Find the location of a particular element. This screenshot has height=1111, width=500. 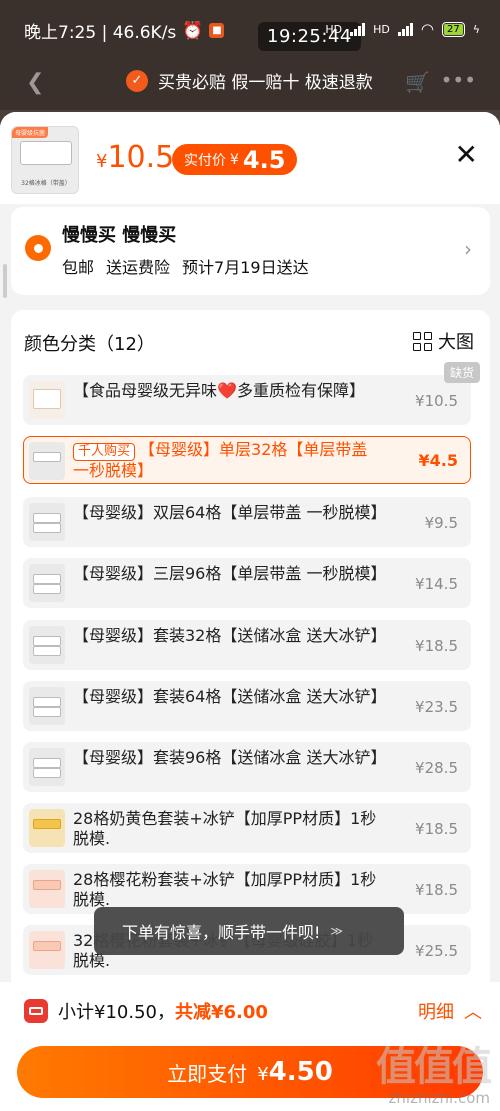

detail-label: 明细 is located at coordinates (436, 1012).